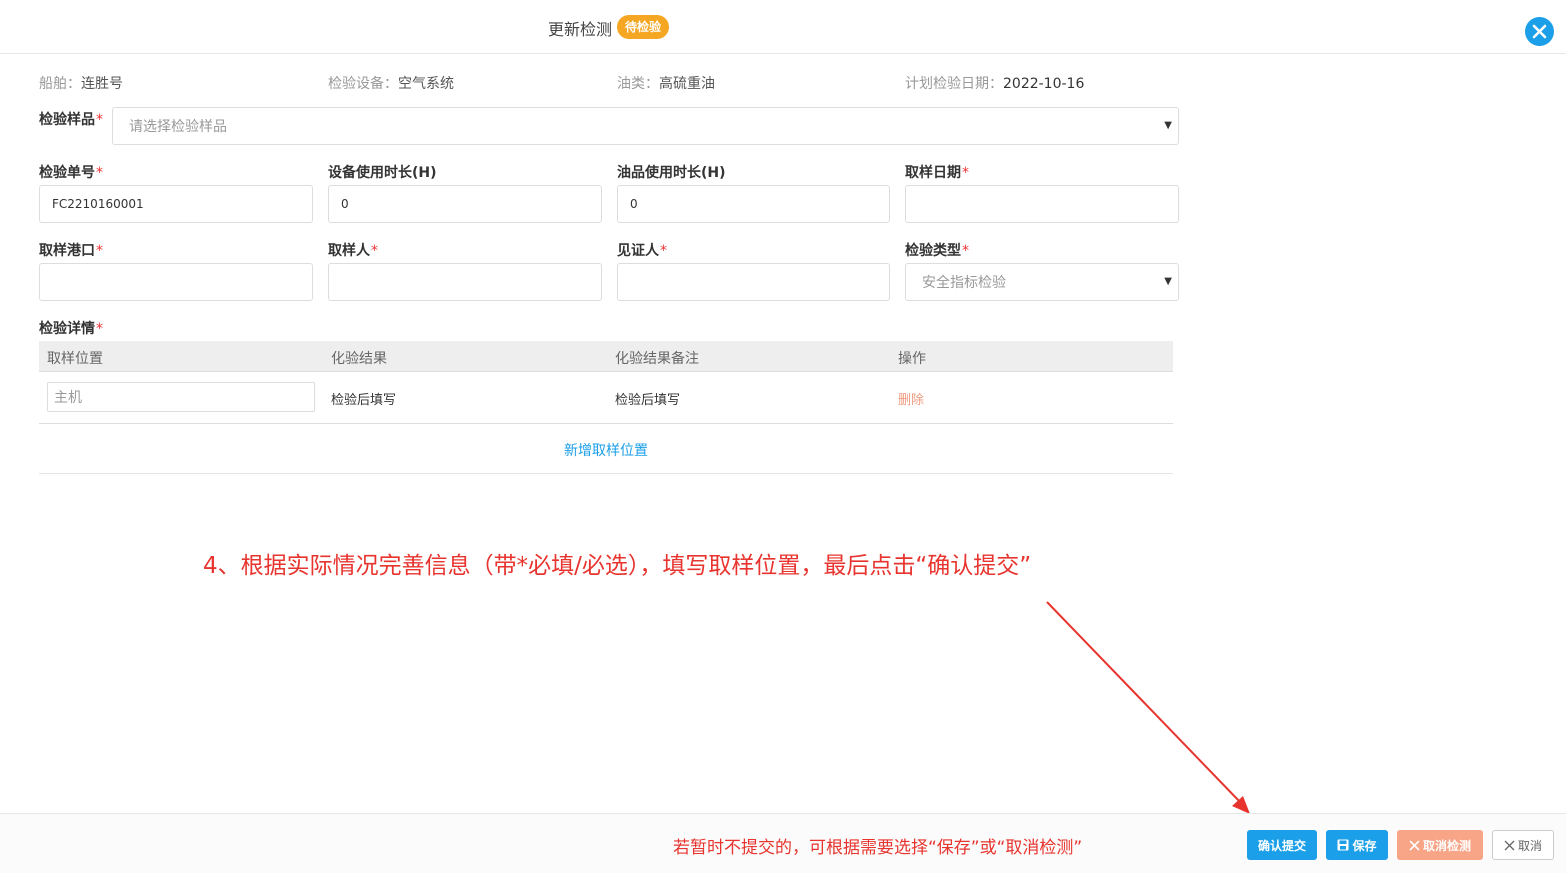 This screenshot has height=873, width=1566. I want to click on plan-date-label: 计划检验日期：, so click(954, 84).